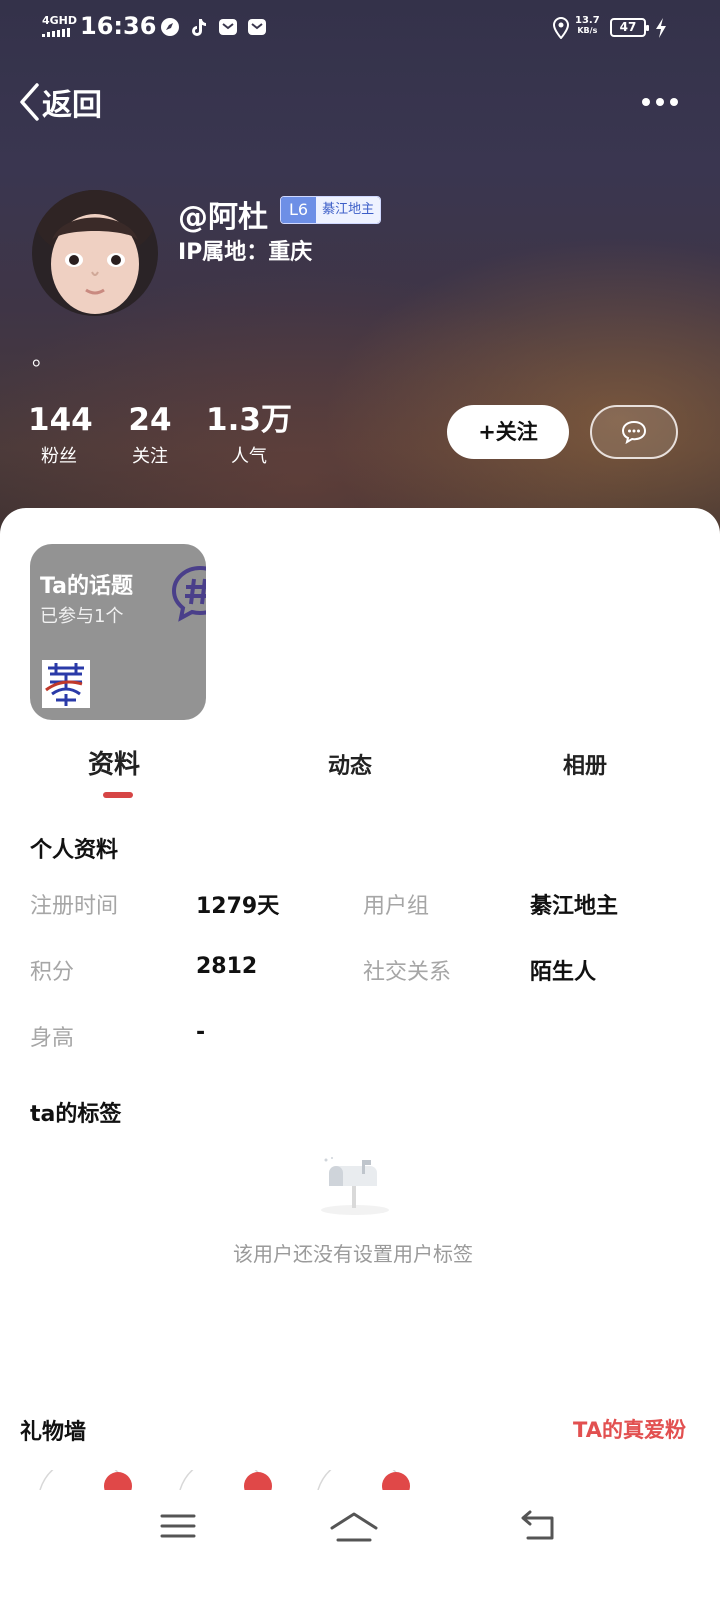 Image resolution: width=720 pixels, height=1600 pixels. Describe the element at coordinates (199, 27) in the screenshot. I see `tiktok-icon` at that location.